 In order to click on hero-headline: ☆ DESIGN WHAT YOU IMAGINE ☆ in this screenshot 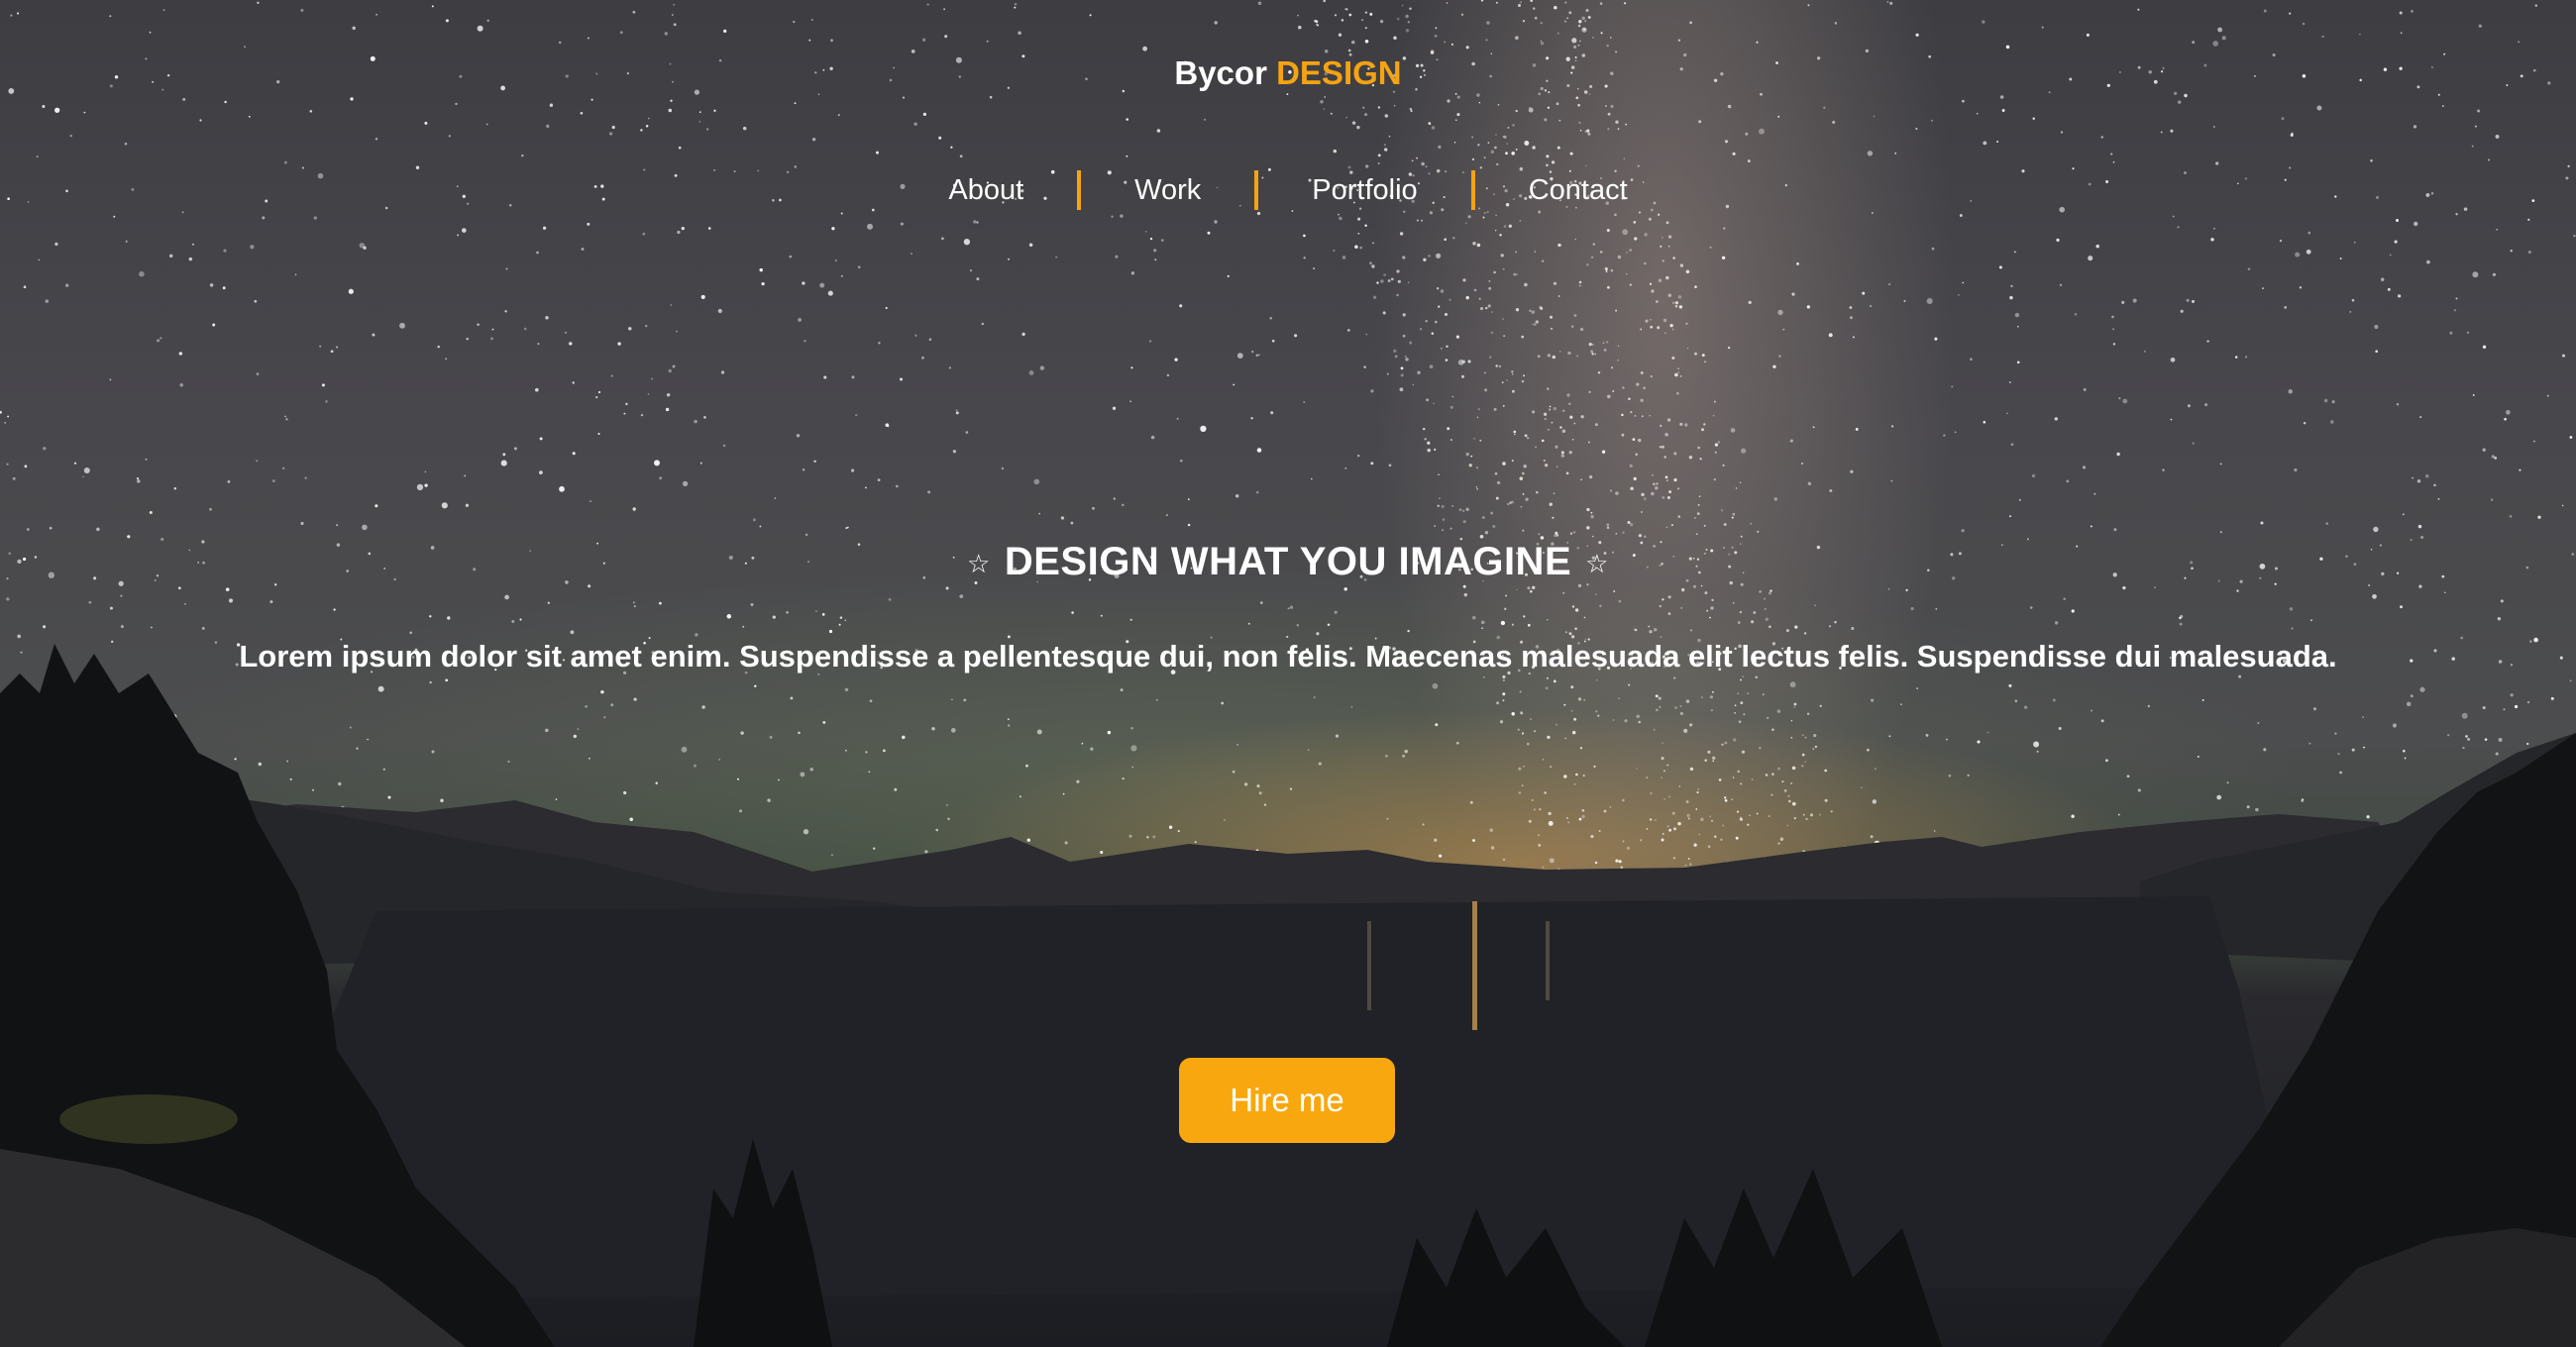, I will do `click(1288, 562)`.